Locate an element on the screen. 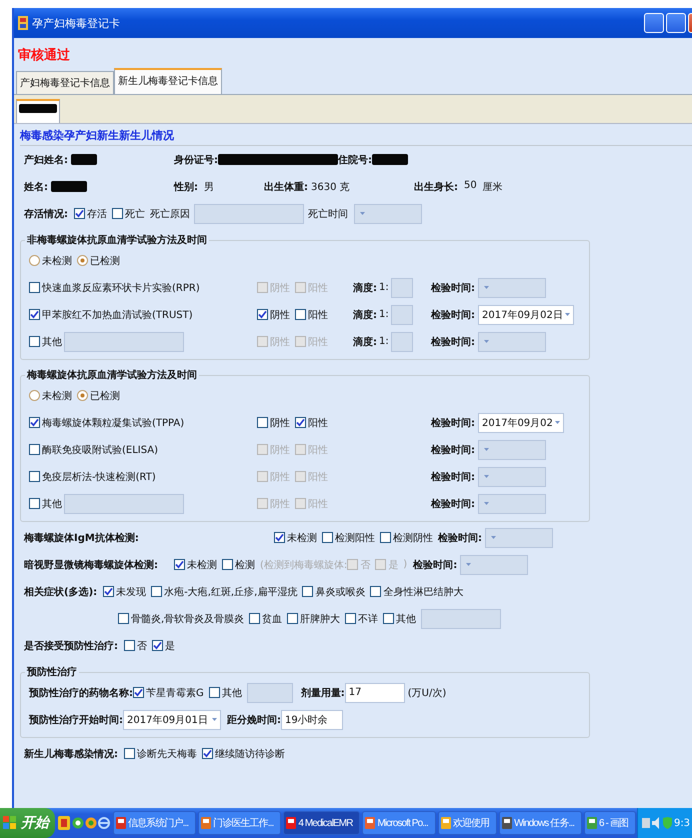  start-button: 开始 is located at coordinates (27, 823).